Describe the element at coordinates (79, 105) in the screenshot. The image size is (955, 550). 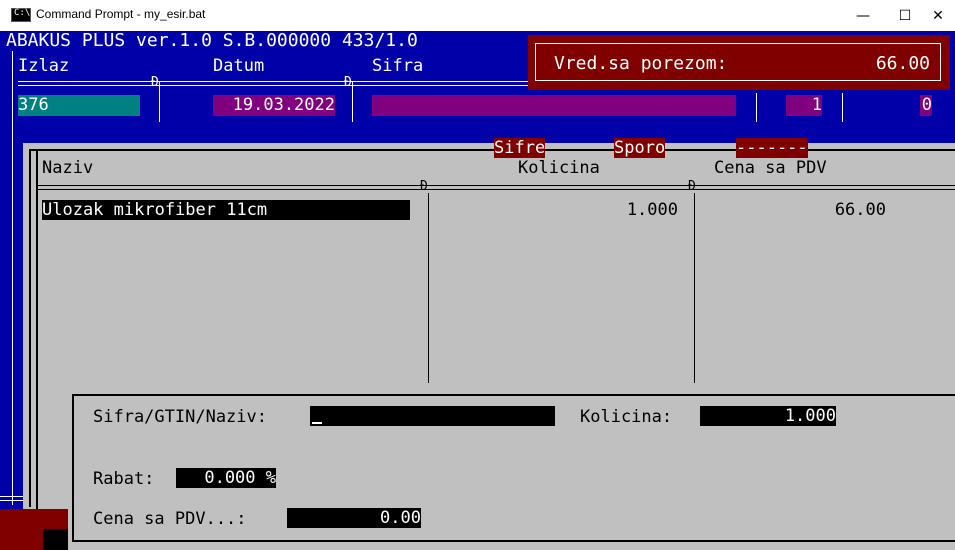
I see `izlaz-field: 376` at that location.